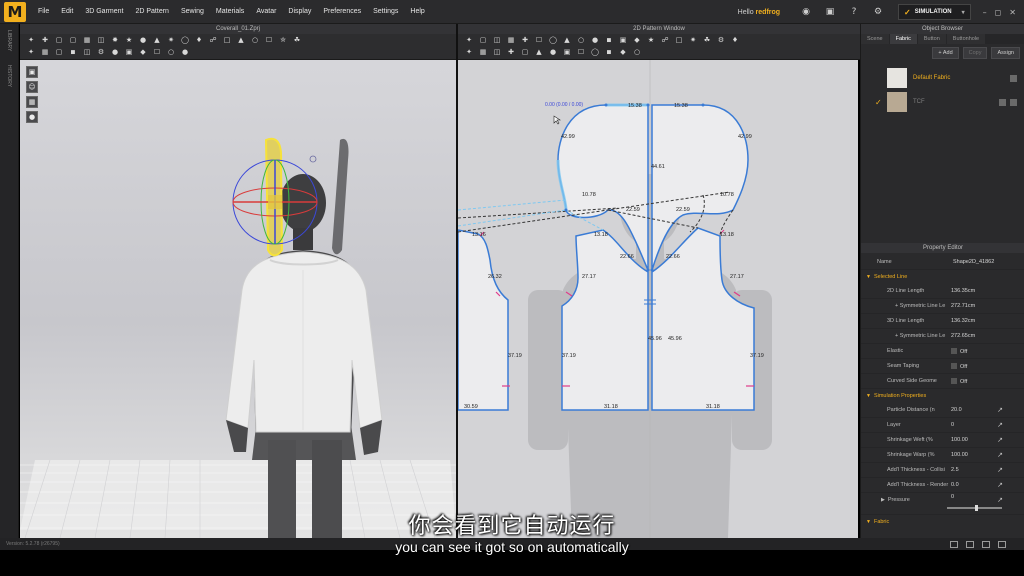 The image size is (1024, 576). I want to click on menu-display: Display, so click(299, 11).